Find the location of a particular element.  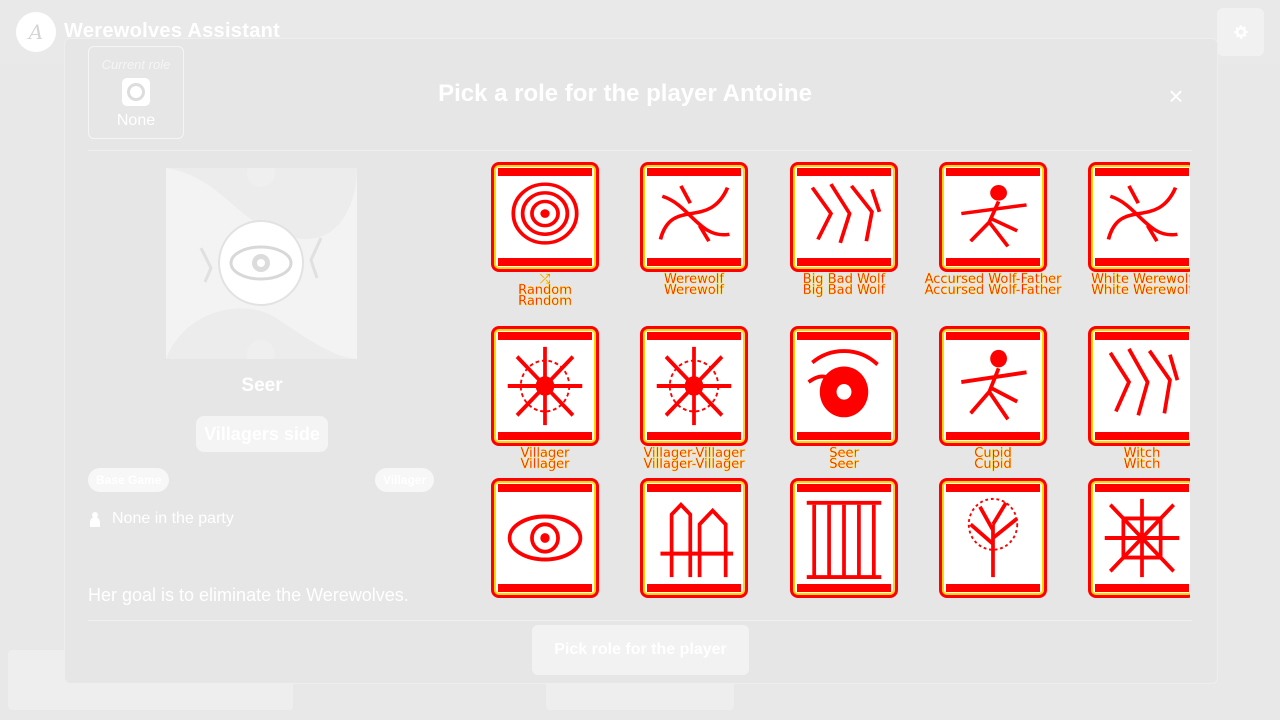

role-side-badge: Villagers side is located at coordinates (262, 434).